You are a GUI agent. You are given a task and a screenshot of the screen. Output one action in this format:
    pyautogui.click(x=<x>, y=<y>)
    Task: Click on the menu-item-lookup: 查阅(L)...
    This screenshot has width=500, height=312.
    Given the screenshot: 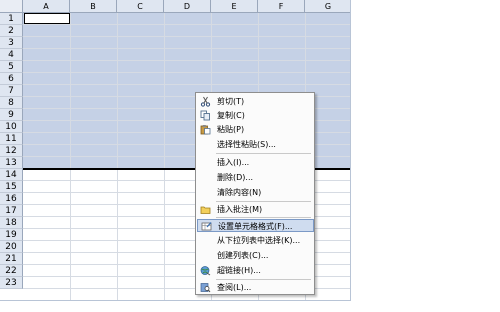 What is the action you would take?
    pyautogui.click(x=255, y=287)
    